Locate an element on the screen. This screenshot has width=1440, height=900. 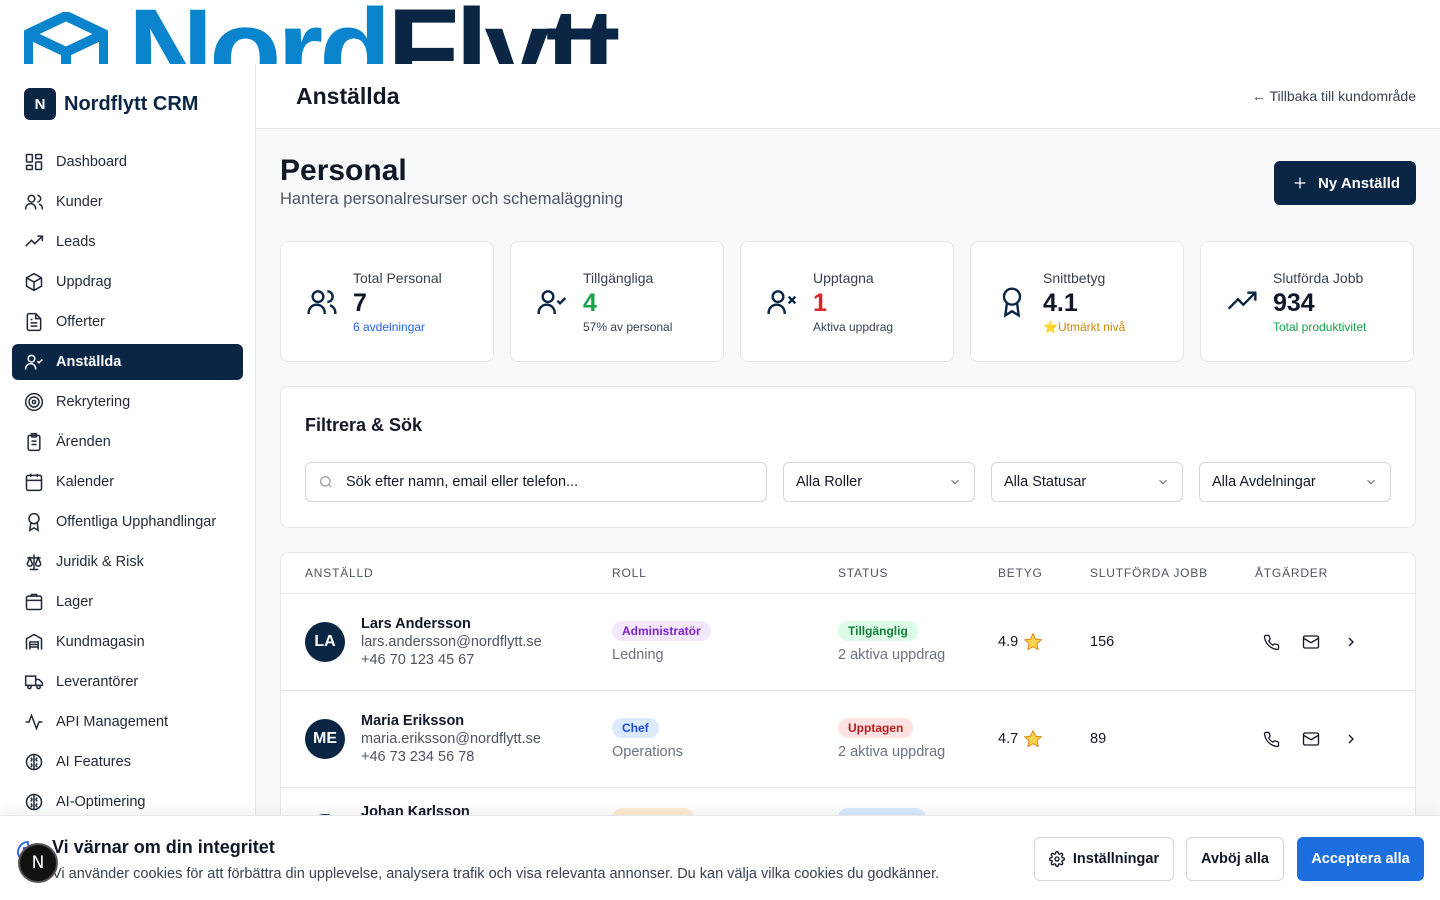
dev-tools-badge: N is located at coordinates (38, 863).